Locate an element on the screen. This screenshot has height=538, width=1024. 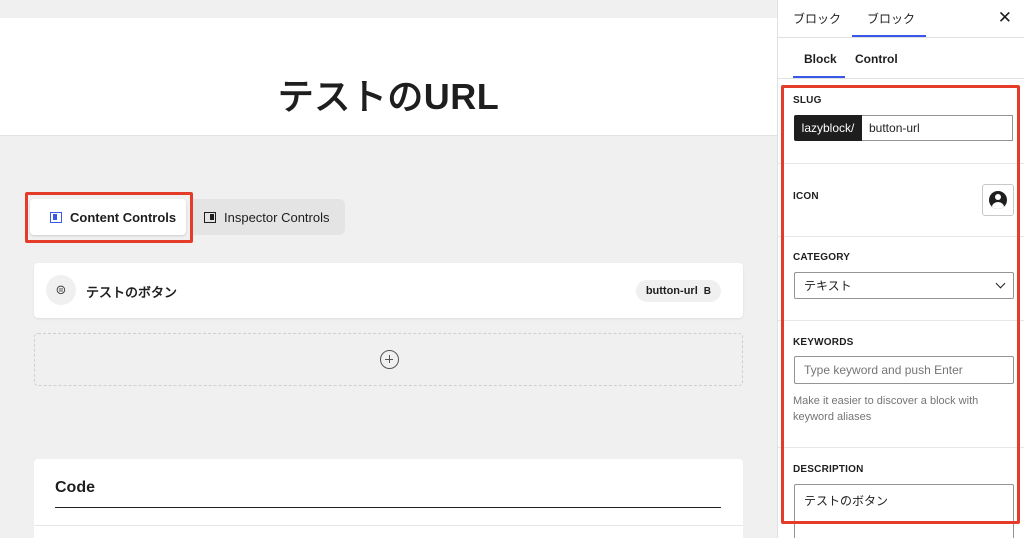
tab-inspector-controls-label: Inspector Controls is located at coordinates (277, 217).